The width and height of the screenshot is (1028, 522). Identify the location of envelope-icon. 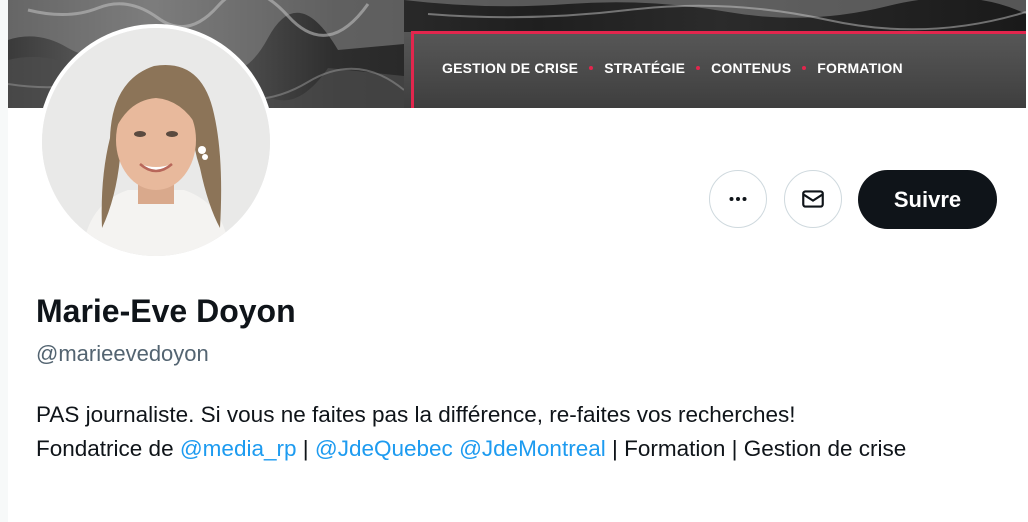
(813, 199).